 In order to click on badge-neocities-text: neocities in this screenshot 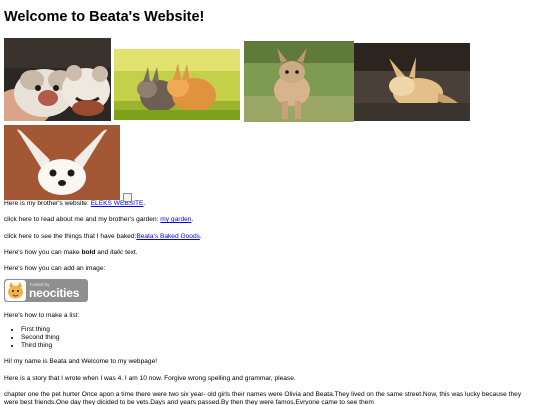, I will do `click(54, 293)`.